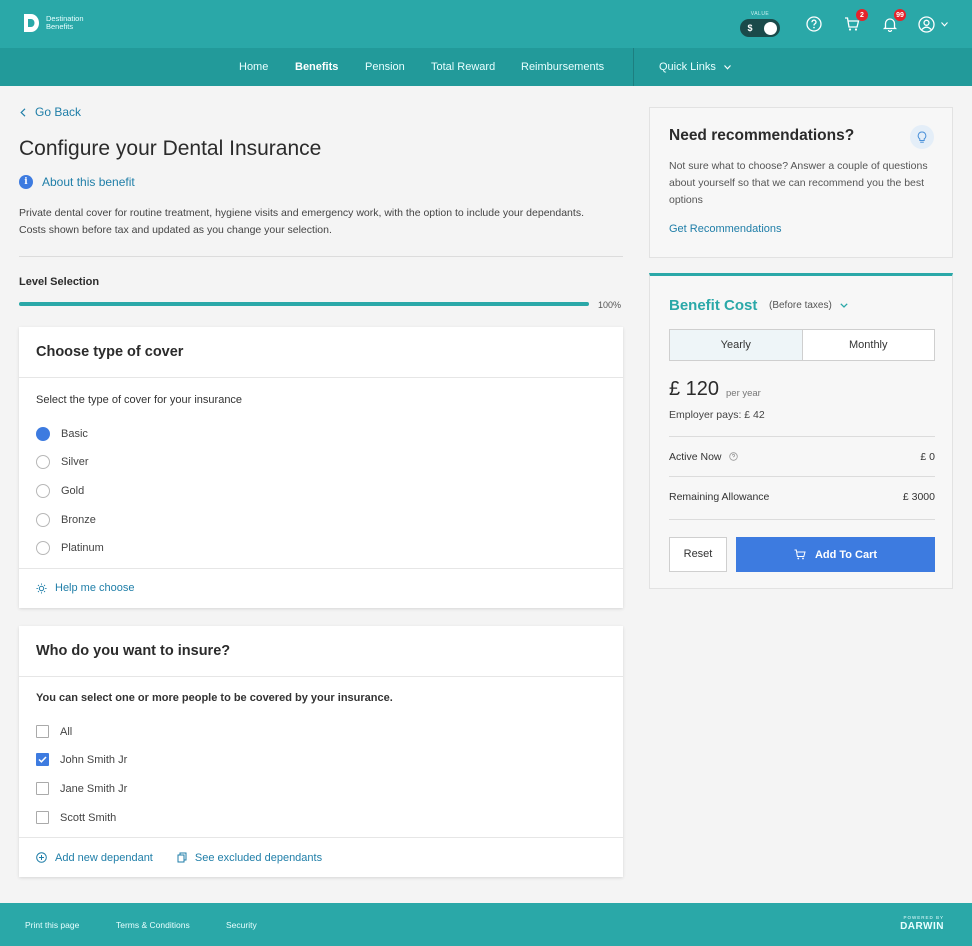 This screenshot has width=972, height=946. I want to click on about-benefit-link: i About this benefit, so click(77, 182).